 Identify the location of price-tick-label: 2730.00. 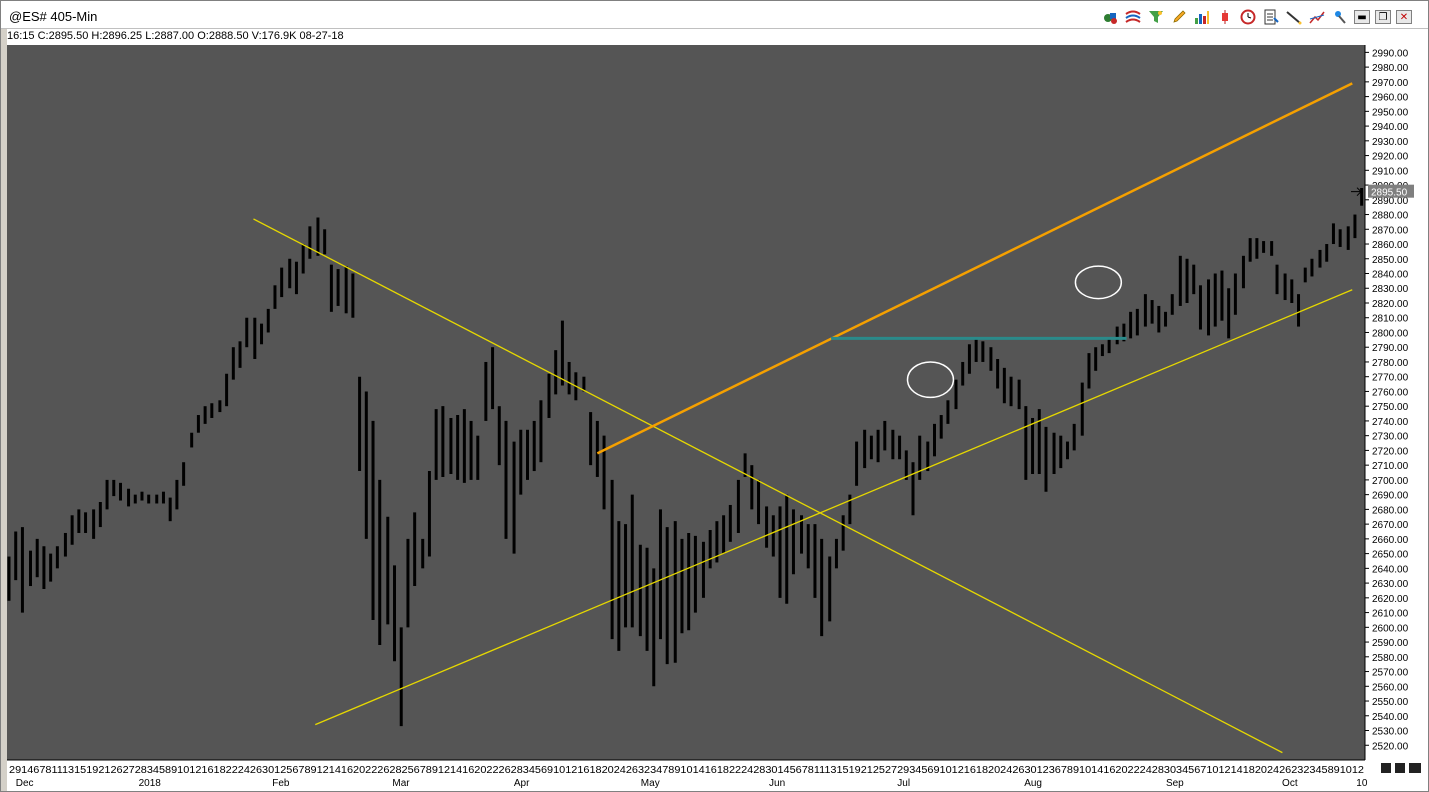
(1390, 437).